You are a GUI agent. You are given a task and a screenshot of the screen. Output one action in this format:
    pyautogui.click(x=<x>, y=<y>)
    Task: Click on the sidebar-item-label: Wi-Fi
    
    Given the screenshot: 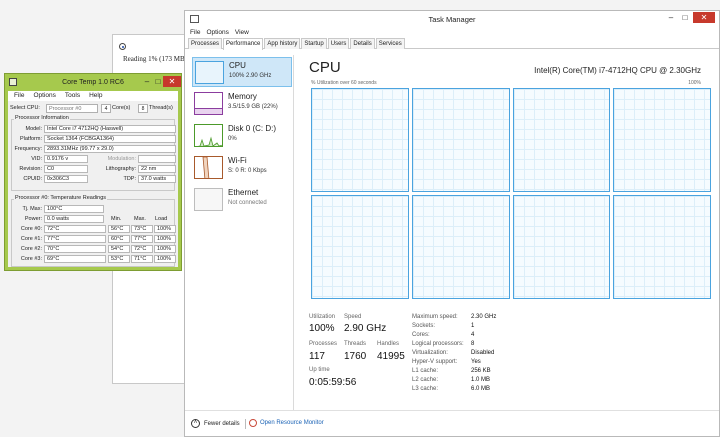 What is the action you would take?
    pyautogui.click(x=237, y=160)
    